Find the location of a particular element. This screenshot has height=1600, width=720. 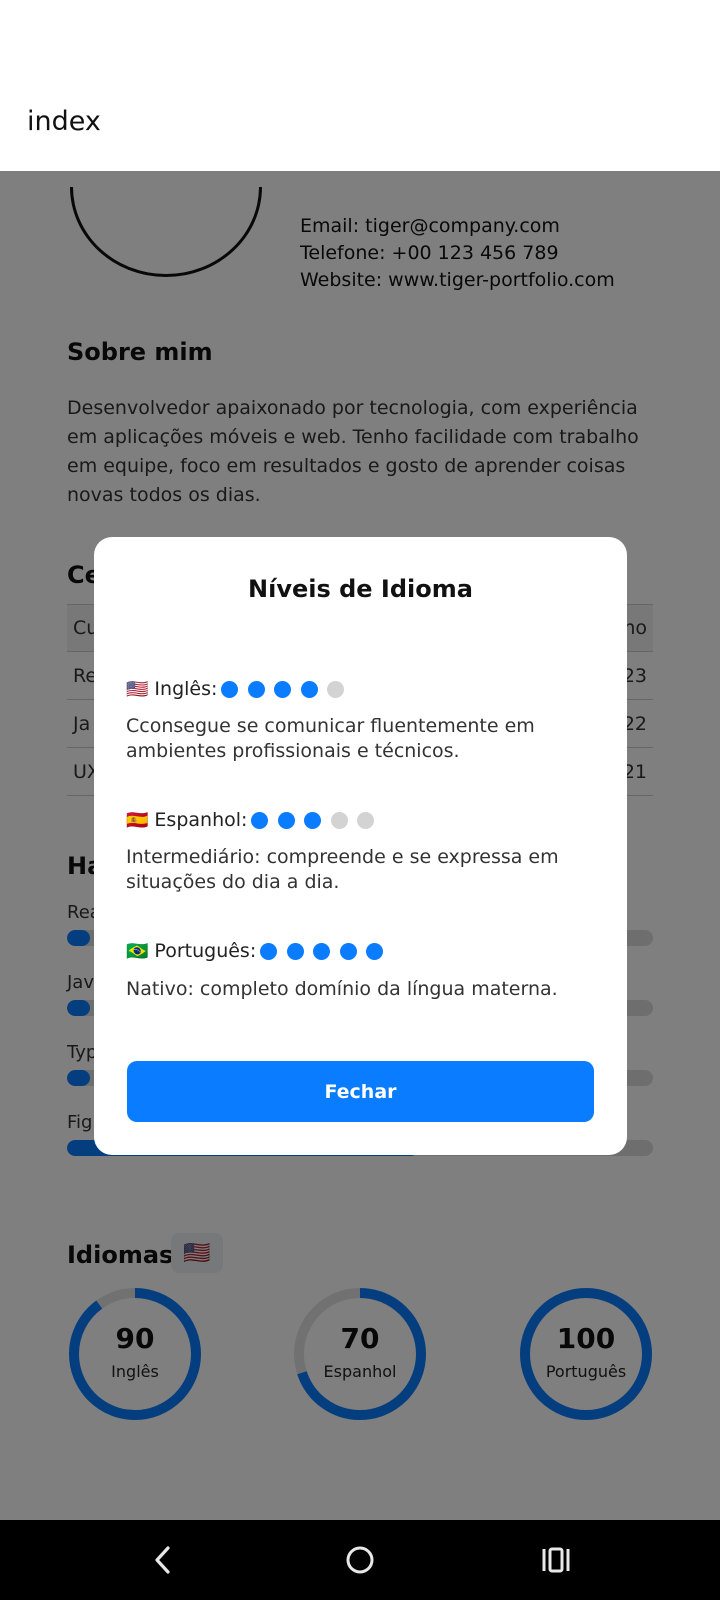

us-flag-icon: 🇺🇸 is located at coordinates (137, 689).